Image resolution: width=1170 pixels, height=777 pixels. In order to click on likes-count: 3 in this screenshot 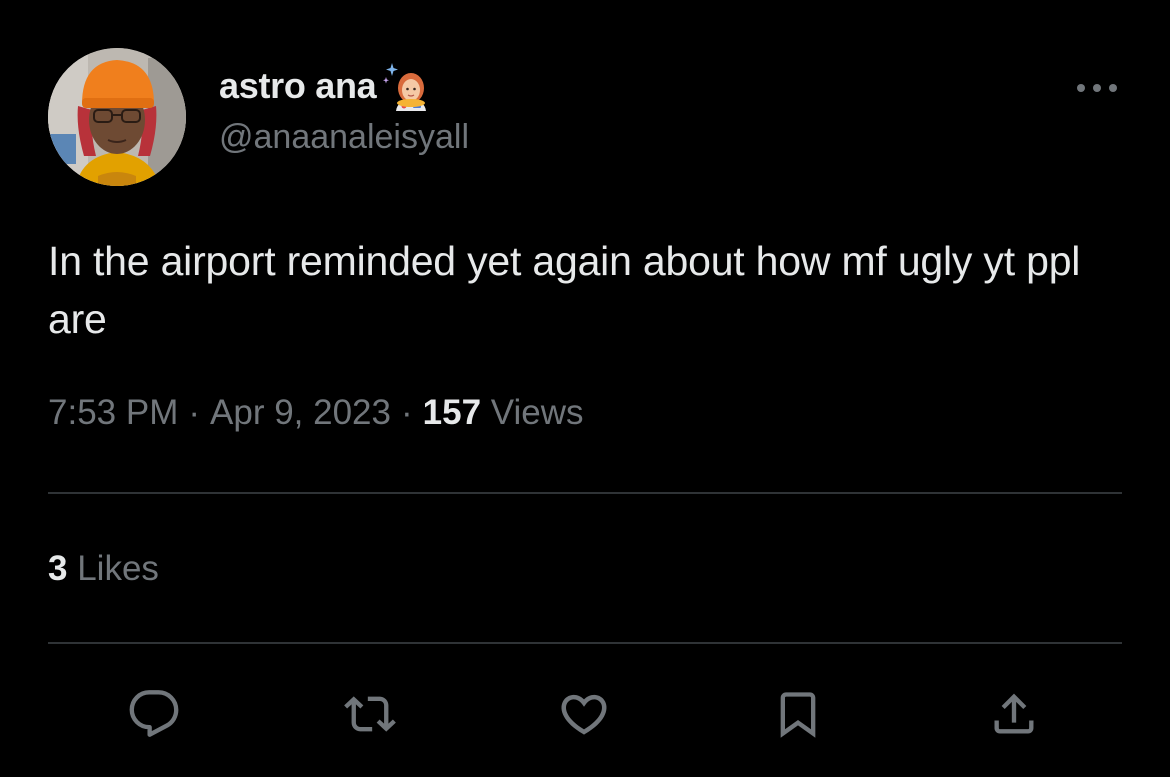, I will do `click(58, 568)`.